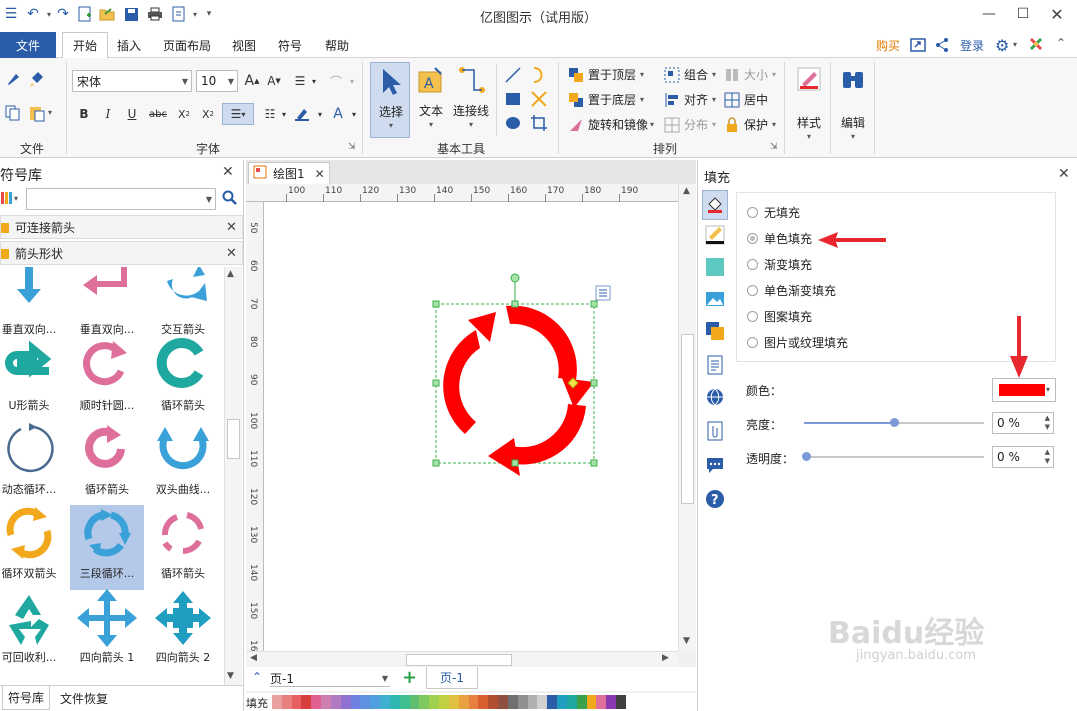  What do you see at coordinates (13, 114) in the screenshot?
I see `copy-icon` at bounding box center [13, 114].